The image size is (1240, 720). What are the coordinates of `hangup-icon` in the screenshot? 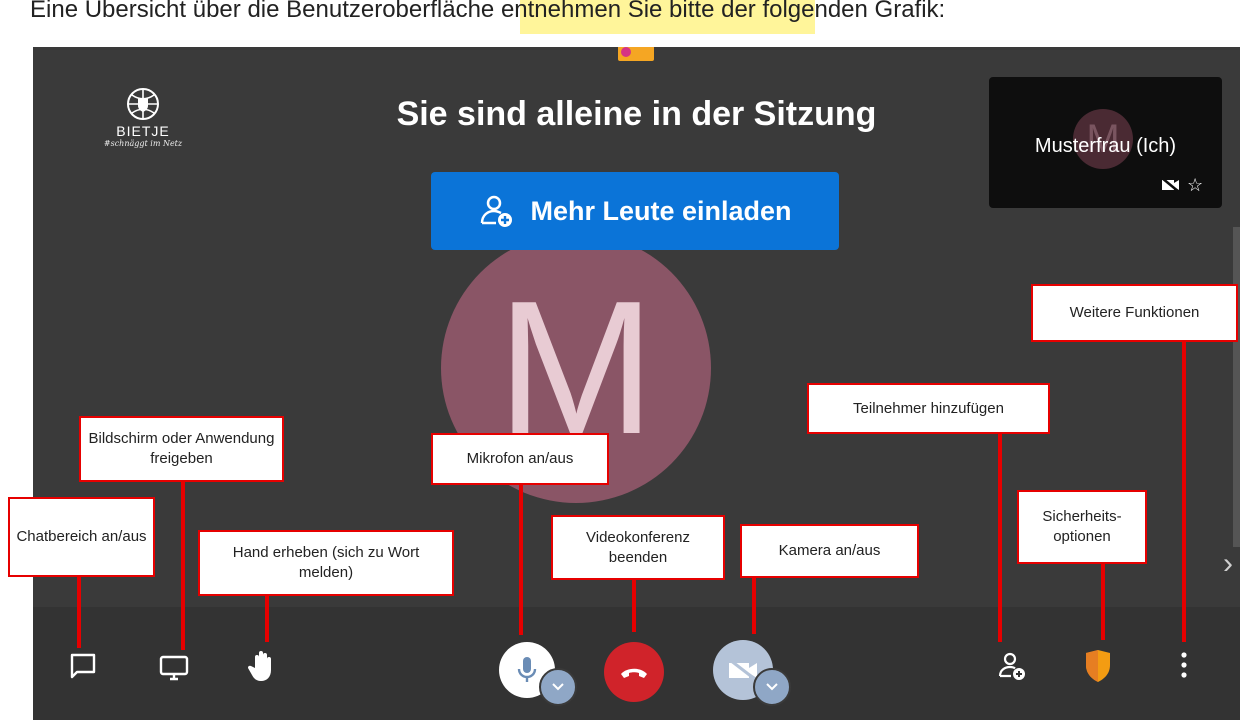 It's located at (634, 673).